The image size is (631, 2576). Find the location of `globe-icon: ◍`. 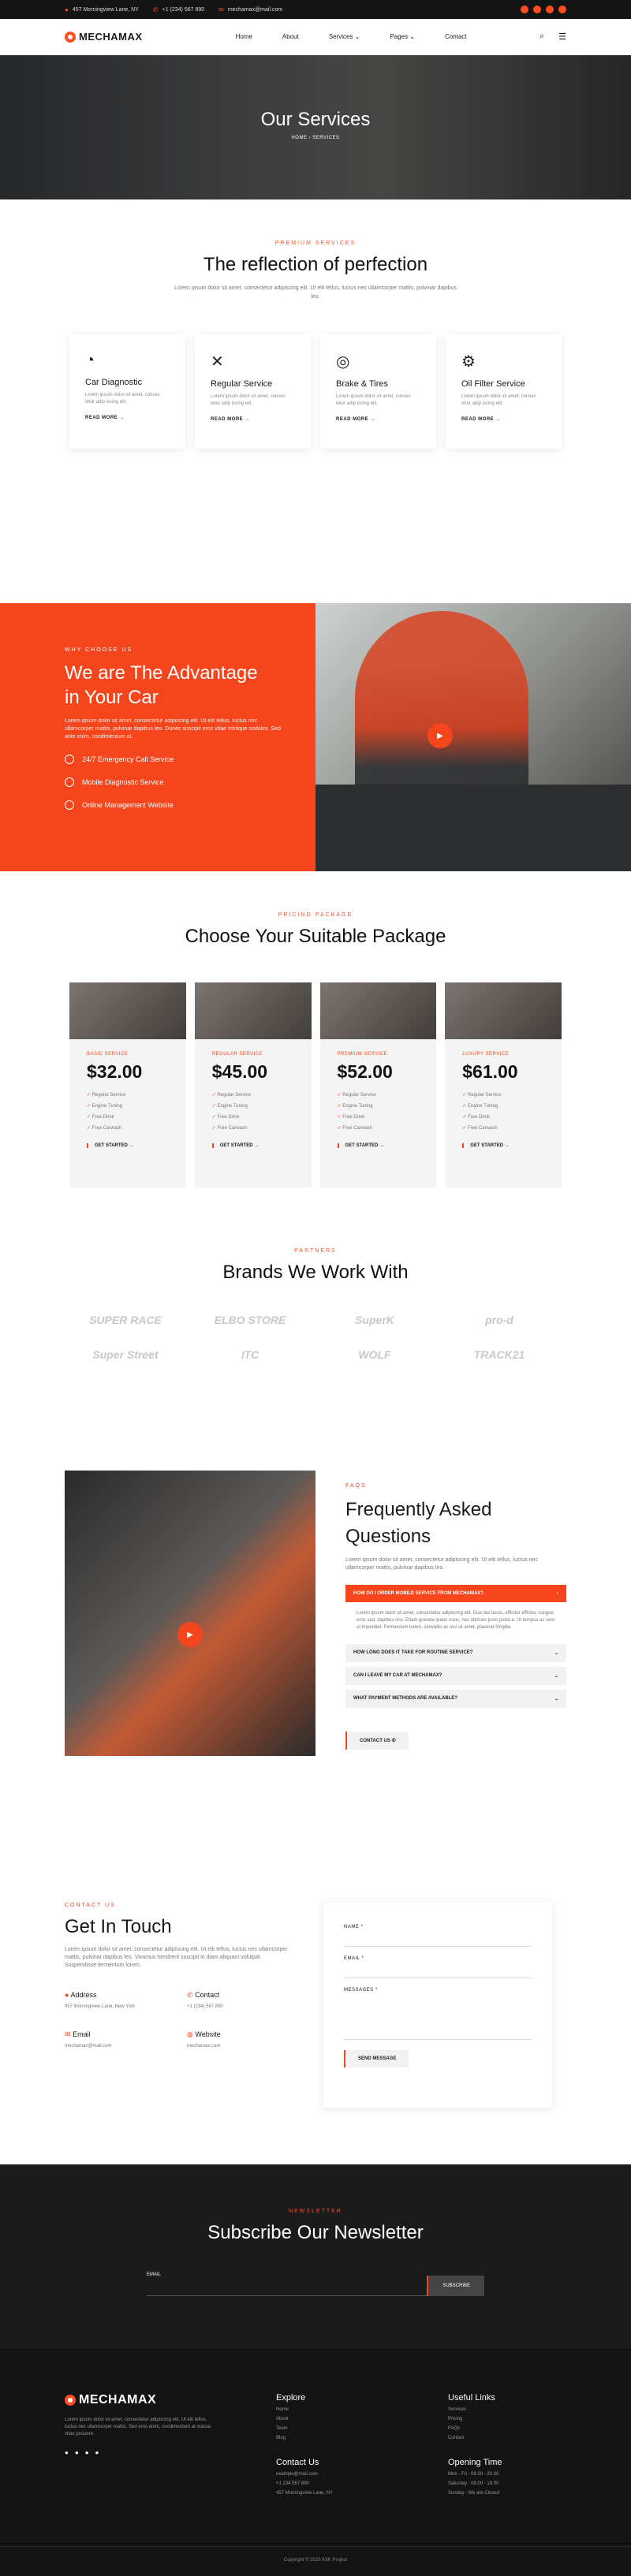

globe-icon: ◍ is located at coordinates (190, 2034).